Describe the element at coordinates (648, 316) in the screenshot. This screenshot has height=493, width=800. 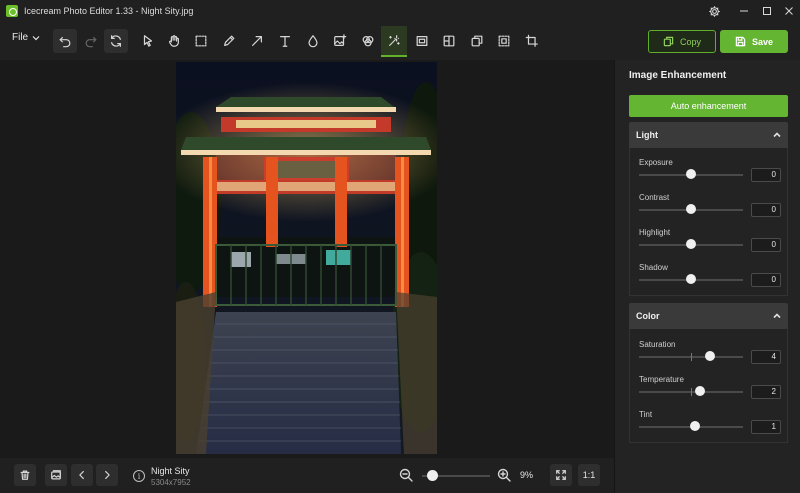
I see `section-title-color: Color` at that location.